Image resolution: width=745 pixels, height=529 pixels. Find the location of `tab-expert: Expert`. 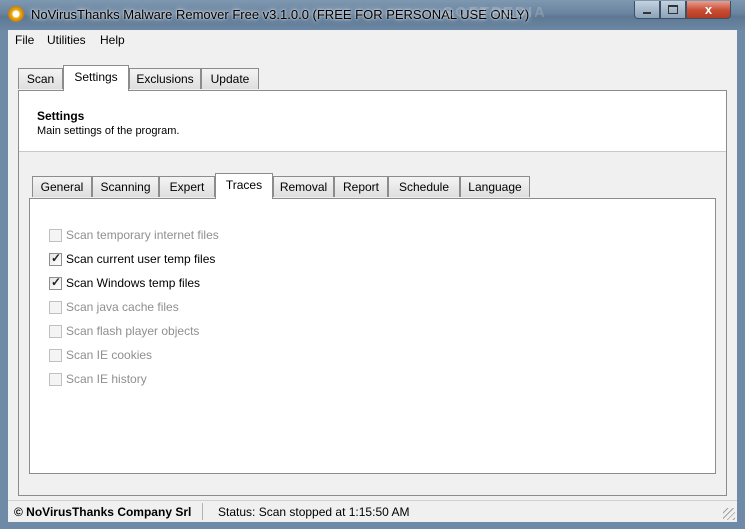

tab-expert: Expert is located at coordinates (187, 186).